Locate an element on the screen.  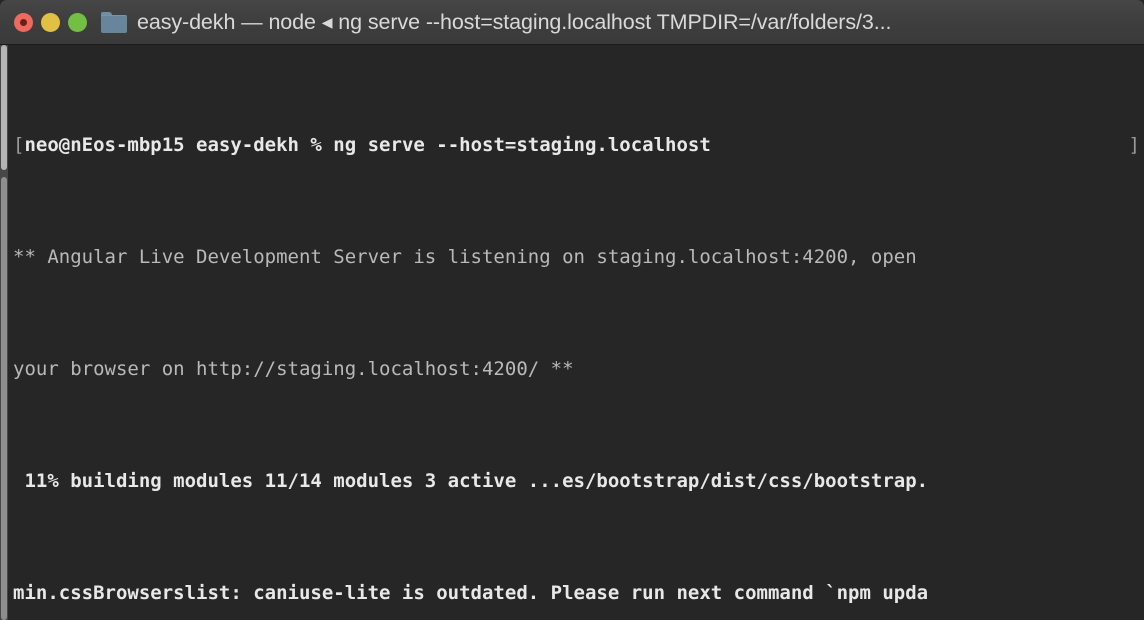
window-controls is located at coordinates (50, 22).